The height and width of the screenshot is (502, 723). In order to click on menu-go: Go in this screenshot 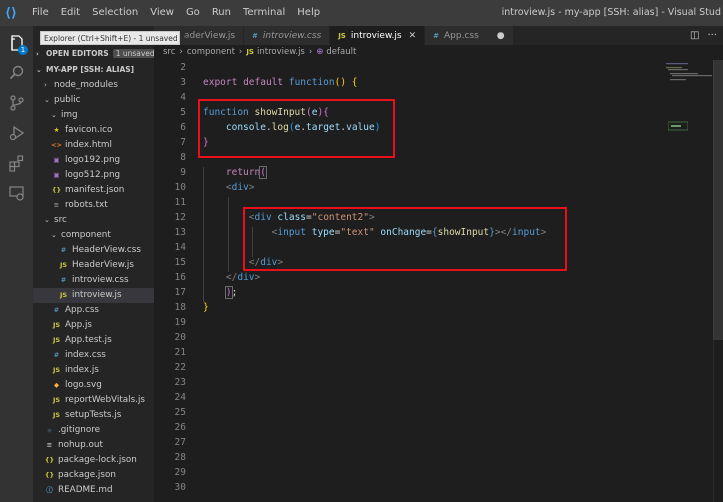, I will do `click(193, 13)`.